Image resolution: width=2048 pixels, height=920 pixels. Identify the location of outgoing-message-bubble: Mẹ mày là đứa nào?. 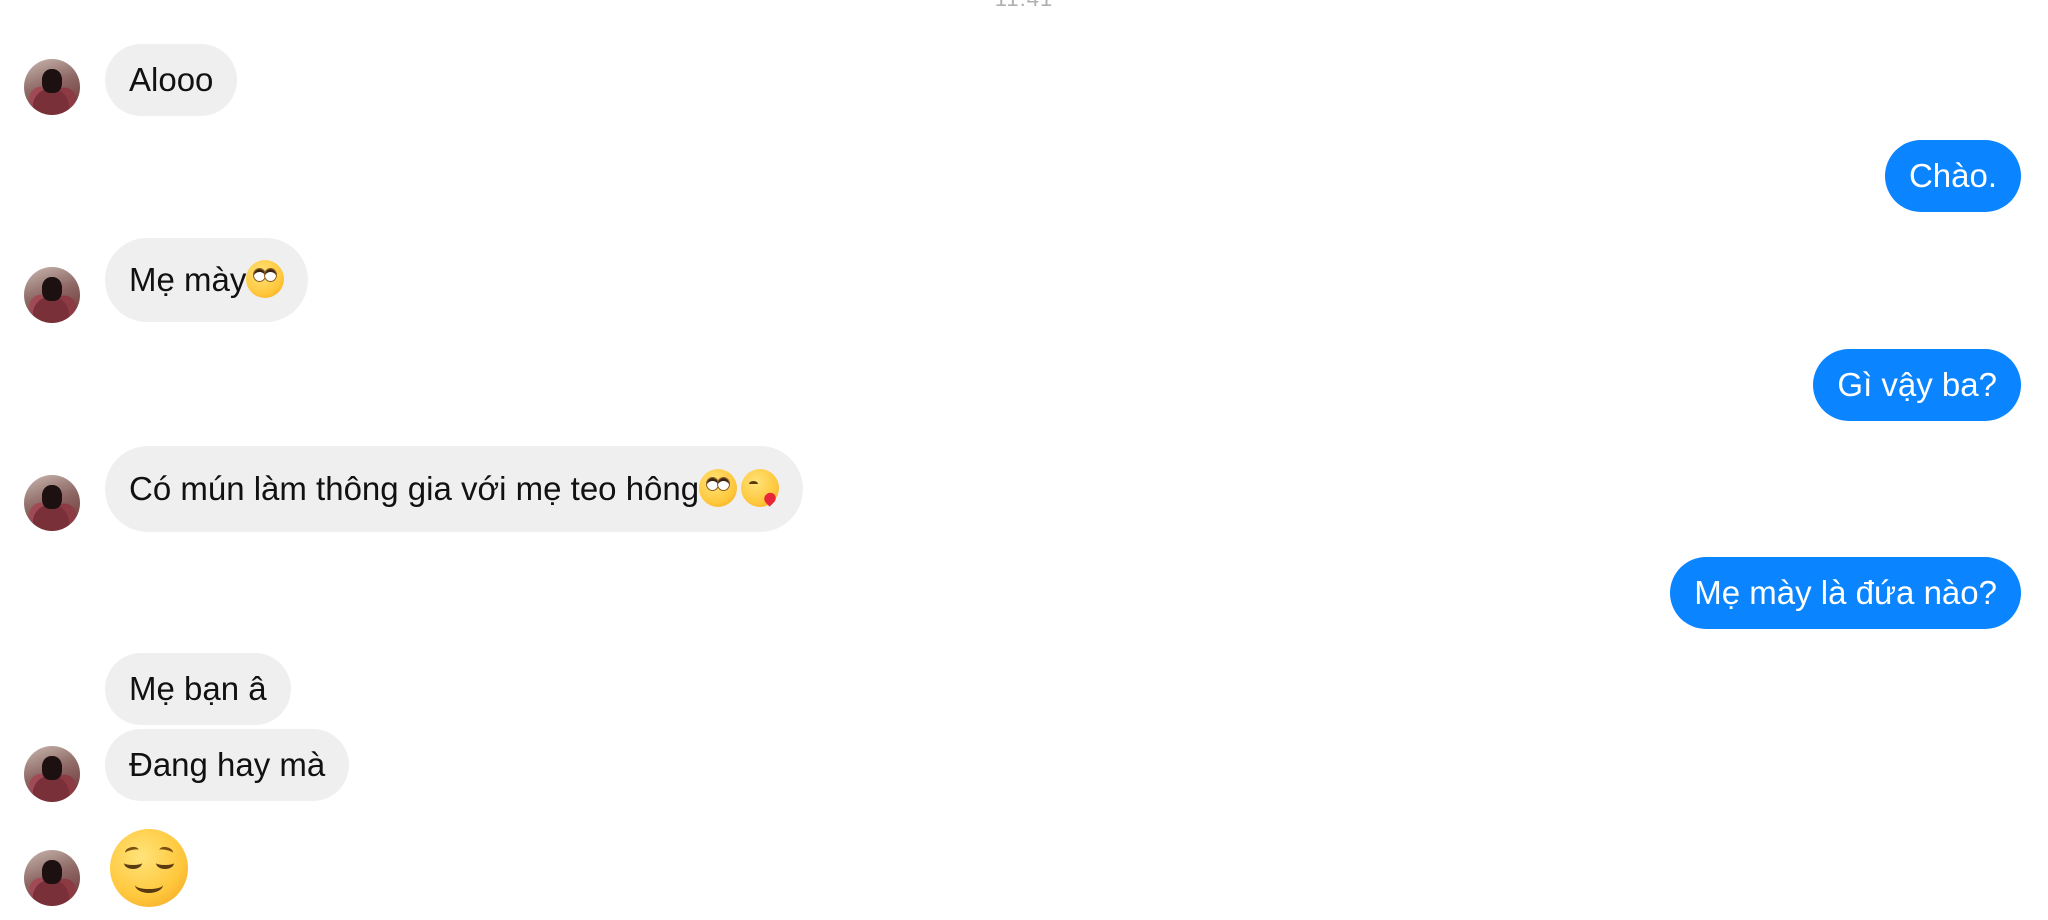
(1845, 593).